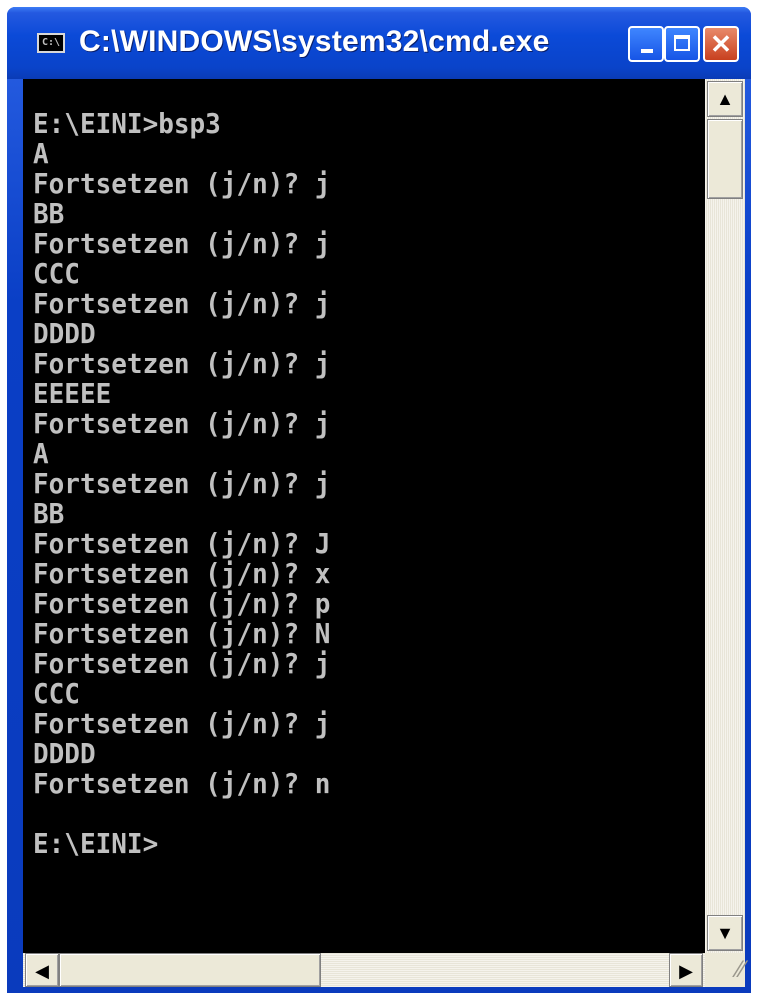  I want to click on close-icon: ✕, so click(721, 44).